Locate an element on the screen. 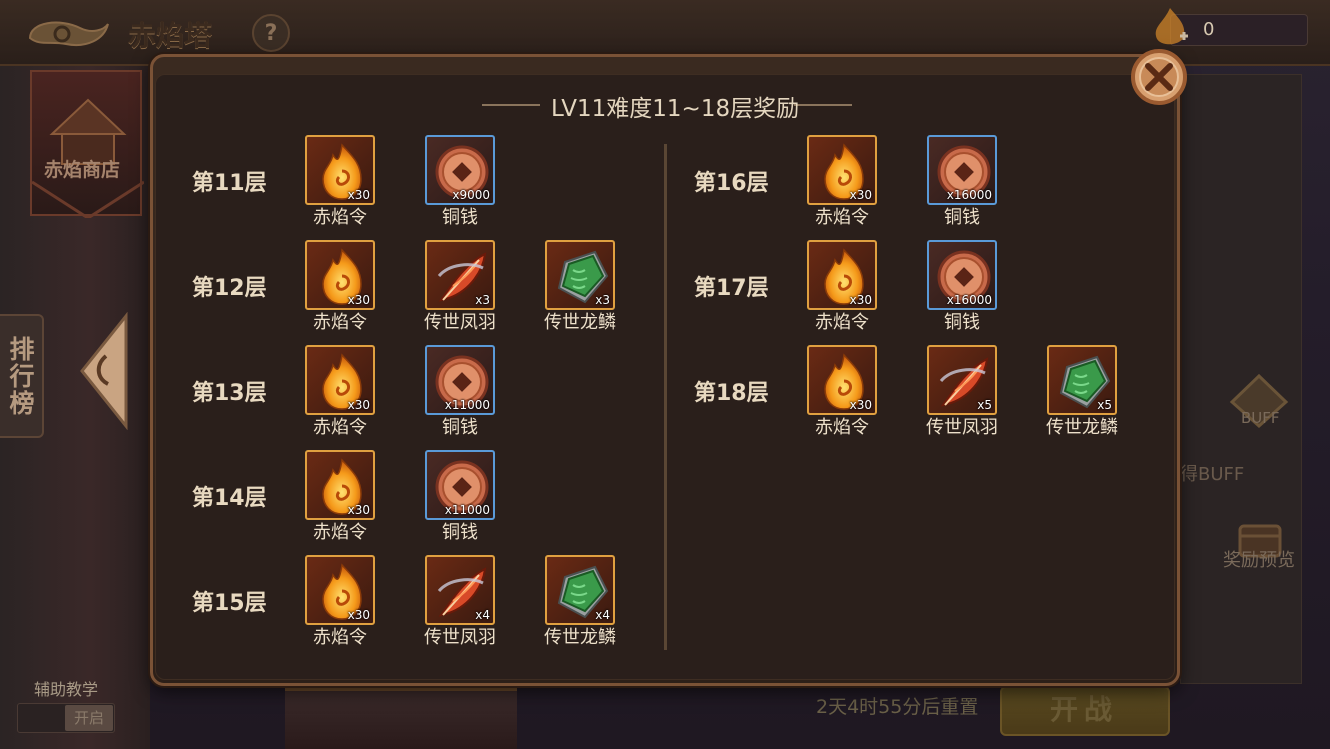  tutorial-toggle-knob: 开启 is located at coordinates (89, 718).